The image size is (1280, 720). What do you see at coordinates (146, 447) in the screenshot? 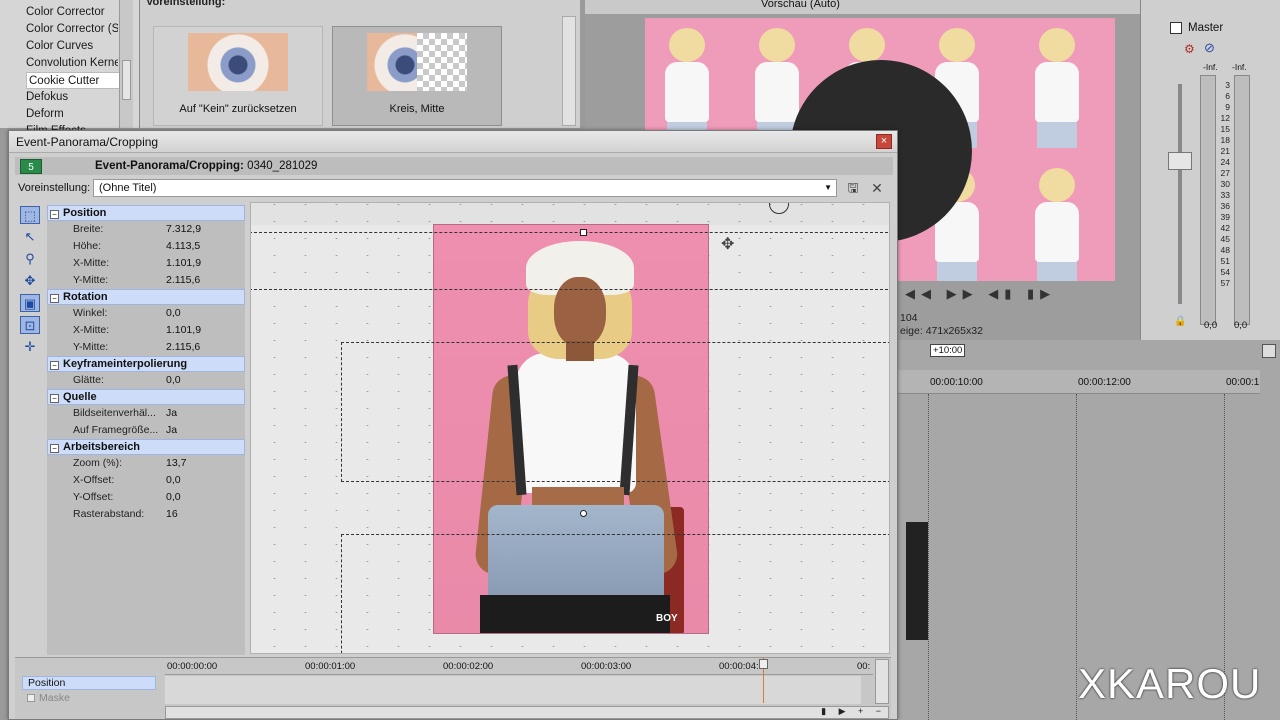
I see `property-section-header: − Arbeitsbereich` at bounding box center [146, 447].